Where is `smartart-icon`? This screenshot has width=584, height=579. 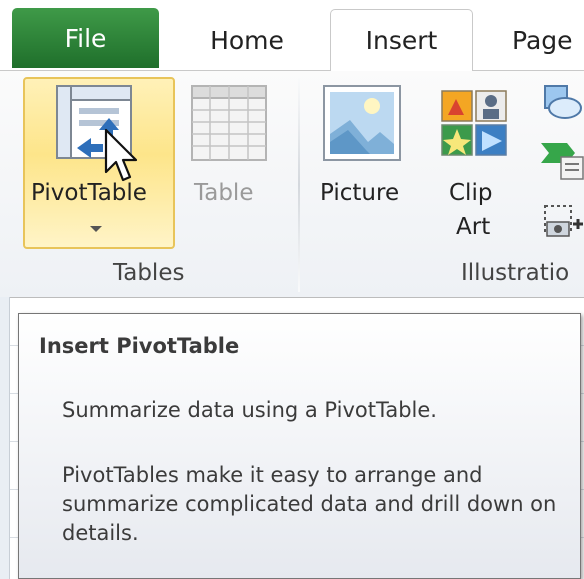
smartart-icon is located at coordinates (562, 159).